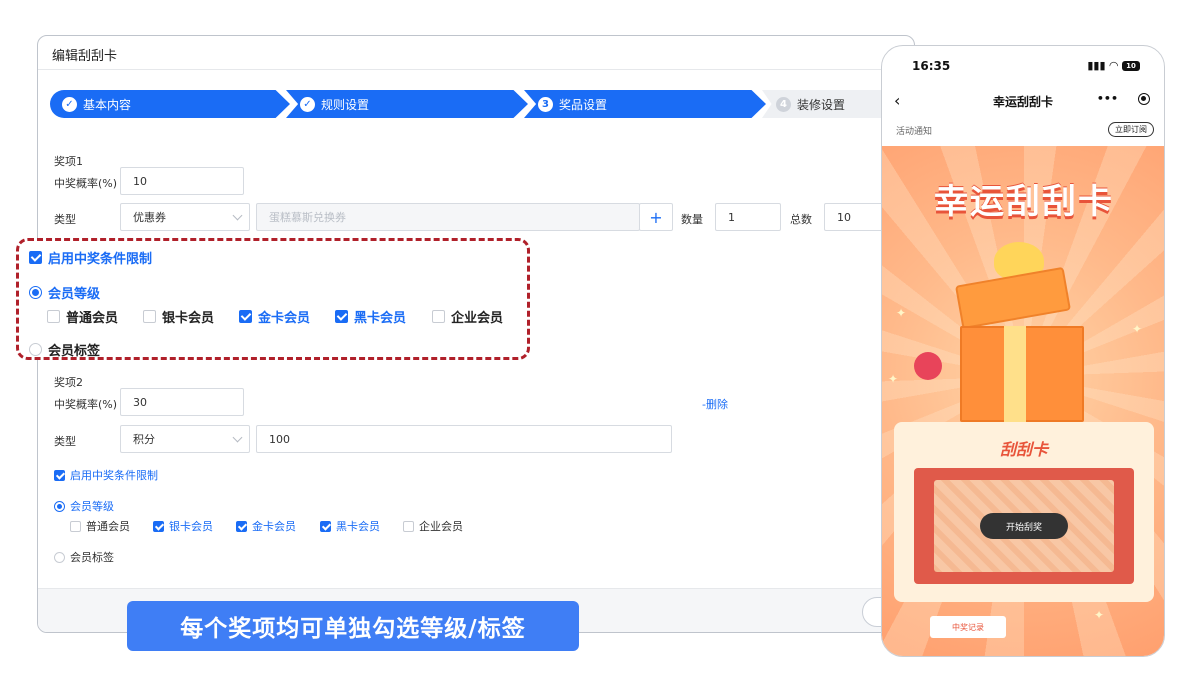 This screenshot has height=700, width=1200. Describe the element at coordinates (86, 404) in the screenshot. I see `prize2-rate-label: 中奖概率(%)` at that location.